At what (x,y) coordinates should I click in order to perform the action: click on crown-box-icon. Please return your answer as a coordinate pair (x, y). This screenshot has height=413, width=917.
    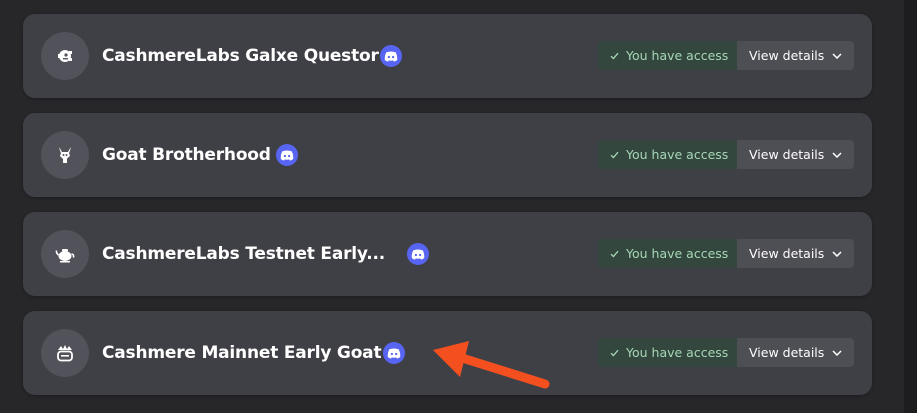
    Looking at the image, I should click on (65, 353).